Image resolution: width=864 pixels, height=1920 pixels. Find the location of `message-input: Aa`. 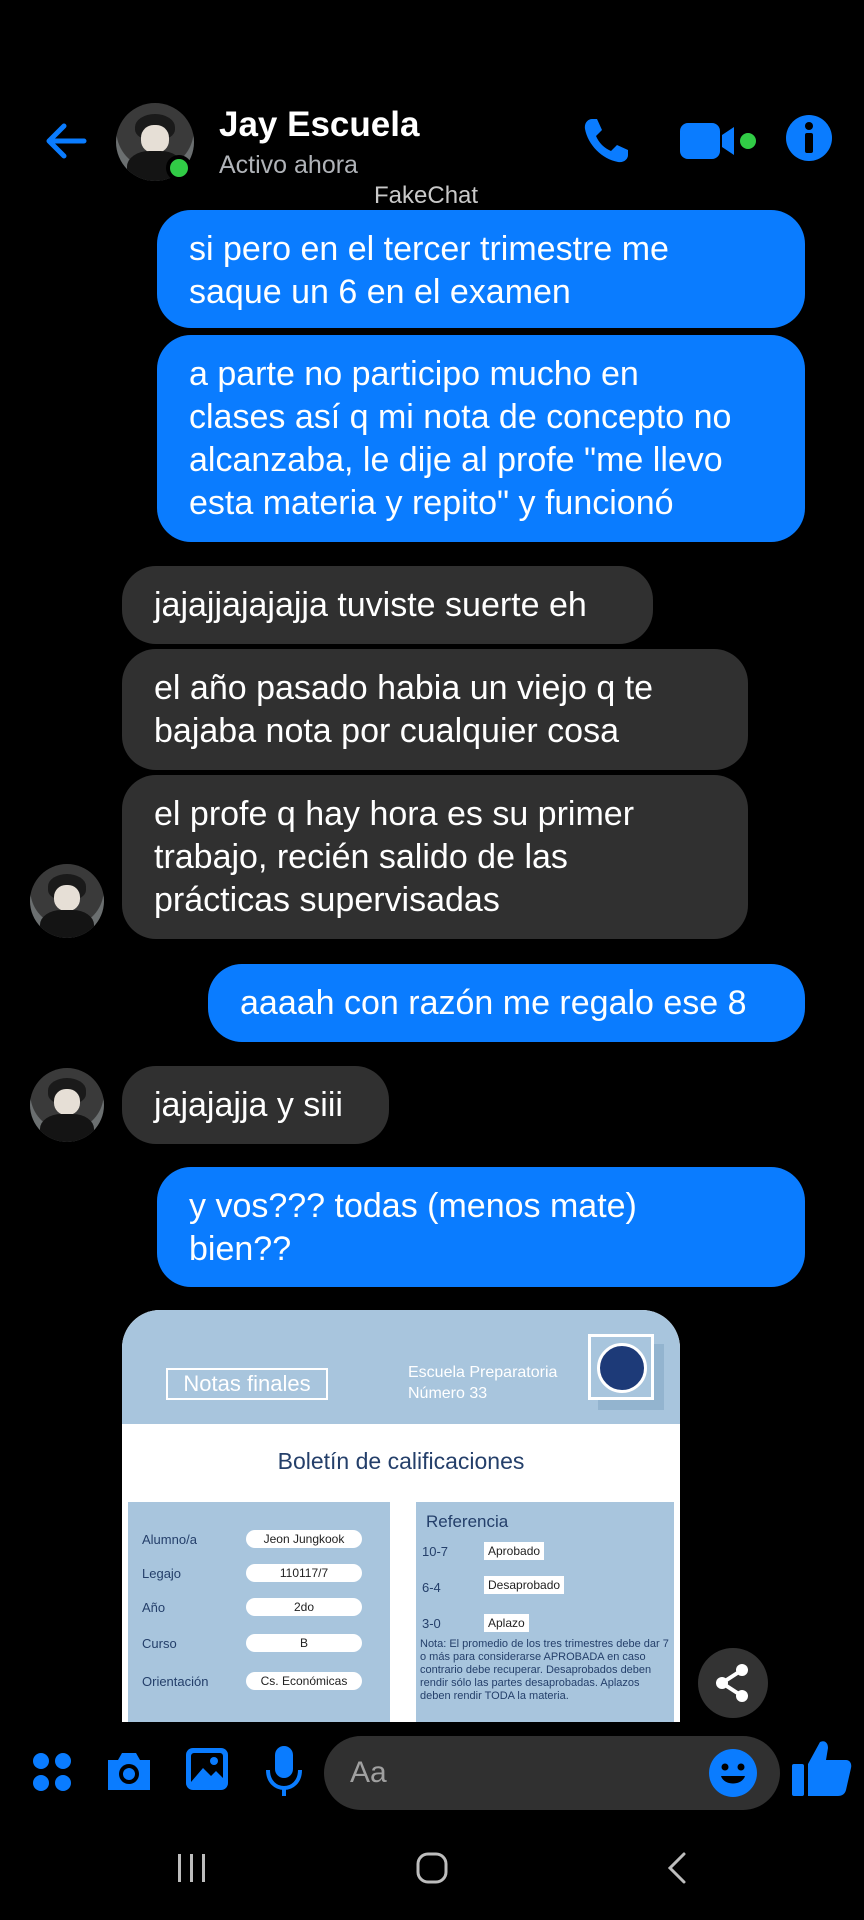

message-input: Aa is located at coordinates (552, 1773).